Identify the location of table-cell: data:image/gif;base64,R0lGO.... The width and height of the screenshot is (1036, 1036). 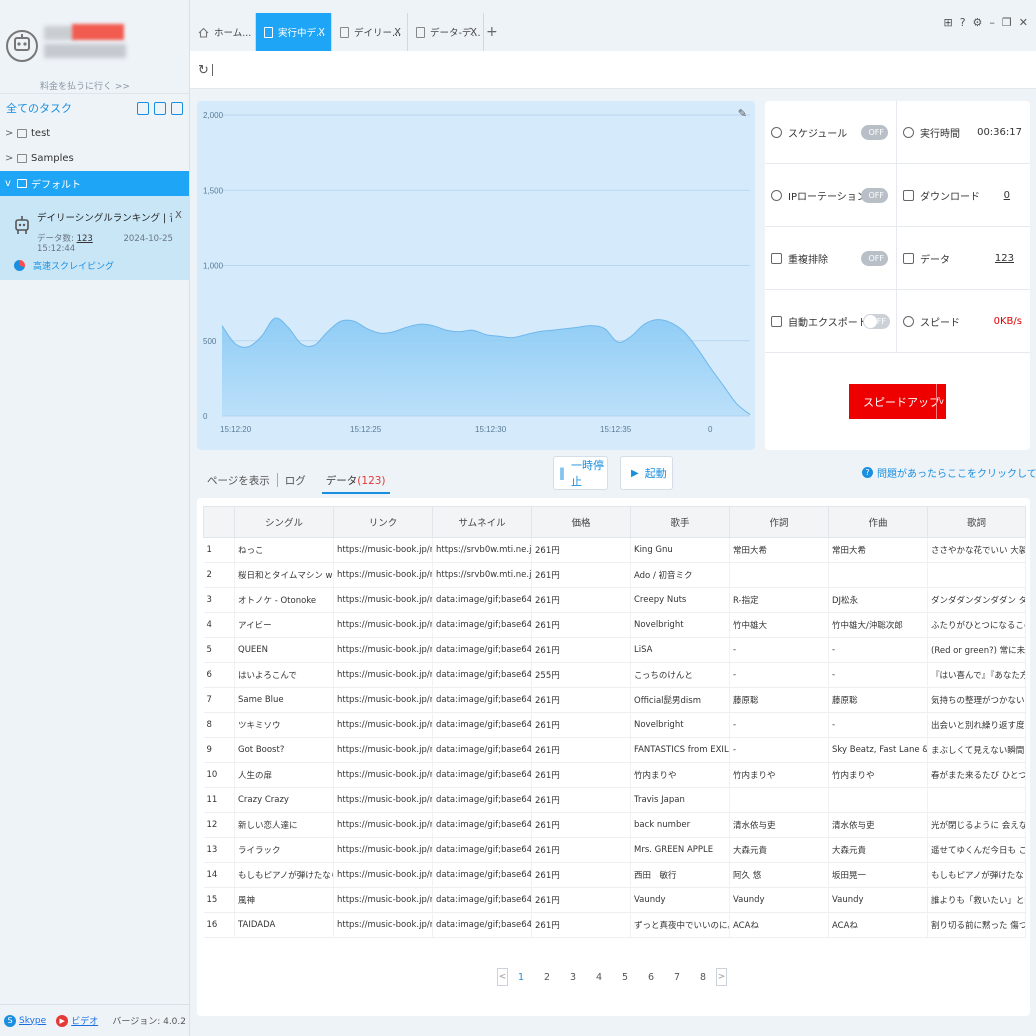
(482, 850).